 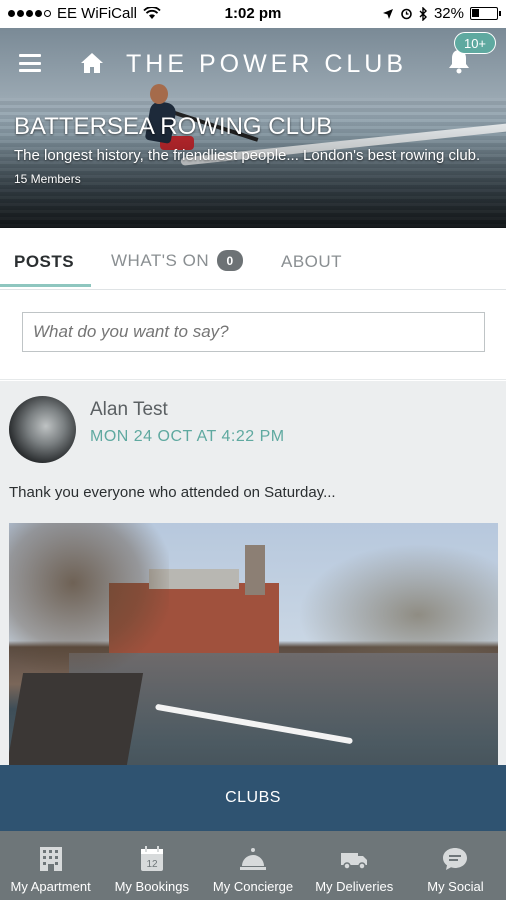 What do you see at coordinates (406, 14) in the screenshot?
I see `alarm-clock-icon` at bounding box center [406, 14].